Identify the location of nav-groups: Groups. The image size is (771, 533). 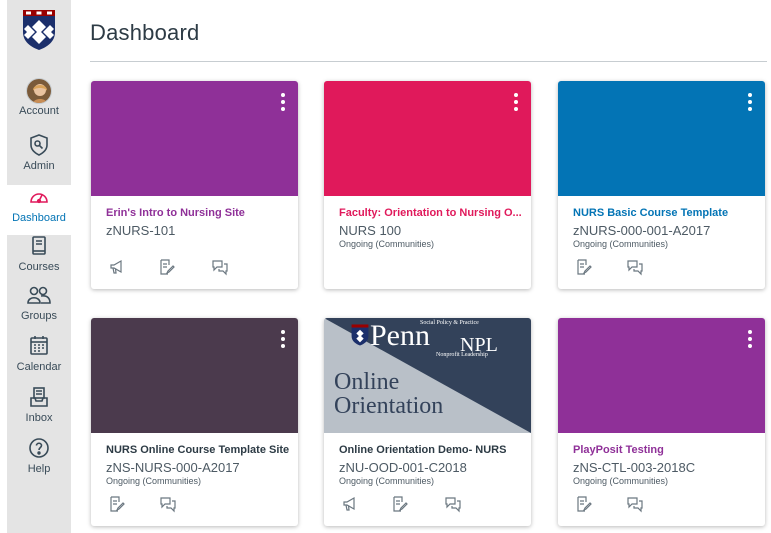
(39, 308).